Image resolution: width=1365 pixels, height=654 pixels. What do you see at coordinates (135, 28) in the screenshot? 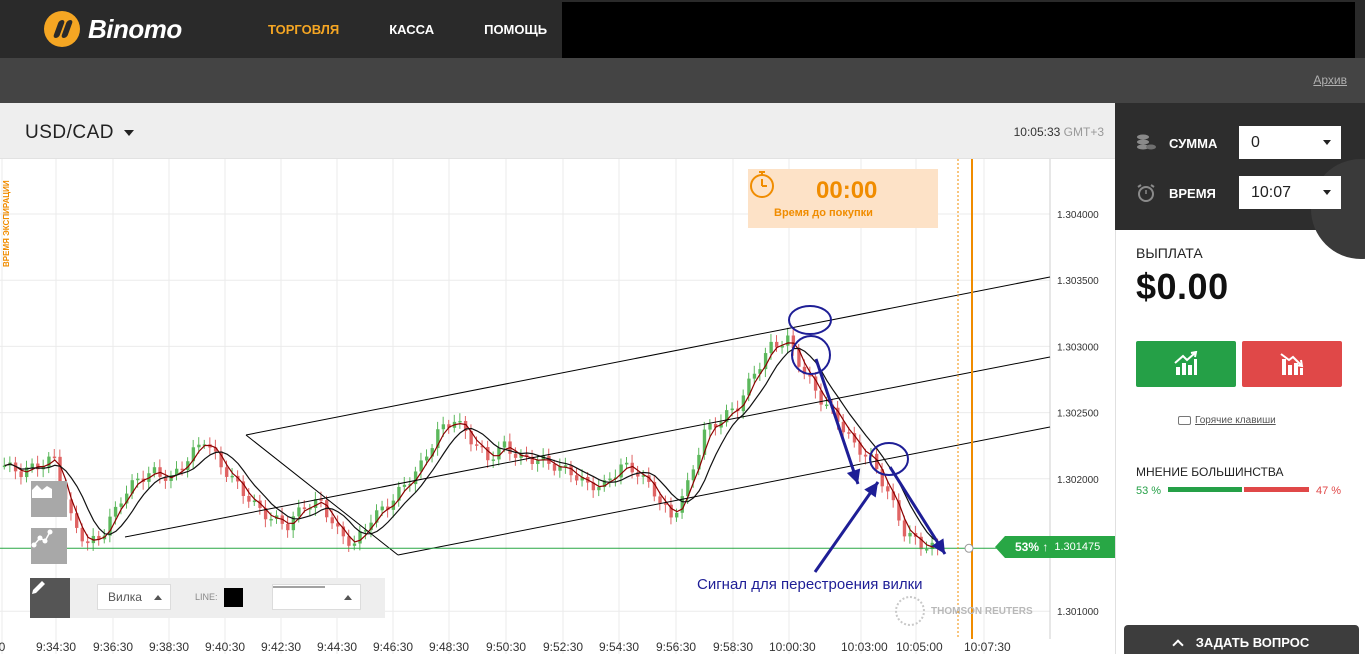
I see `logo-text: Binomo` at bounding box center [135, 28].